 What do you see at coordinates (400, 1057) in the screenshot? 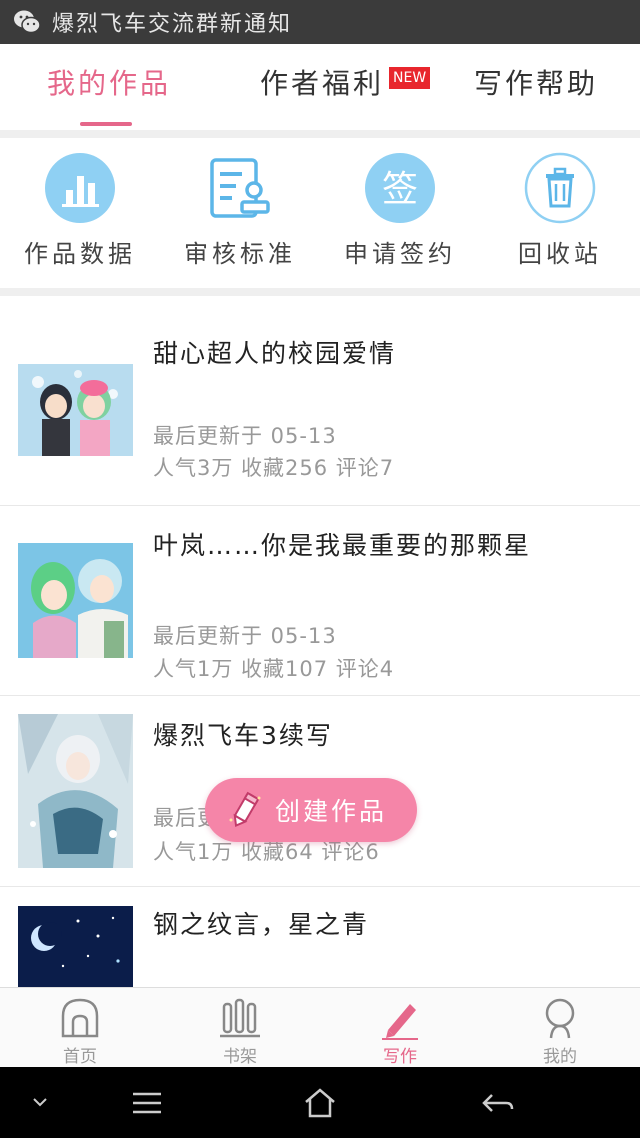
I see `nav-label: 写作` at bounding box center [400, 1057].